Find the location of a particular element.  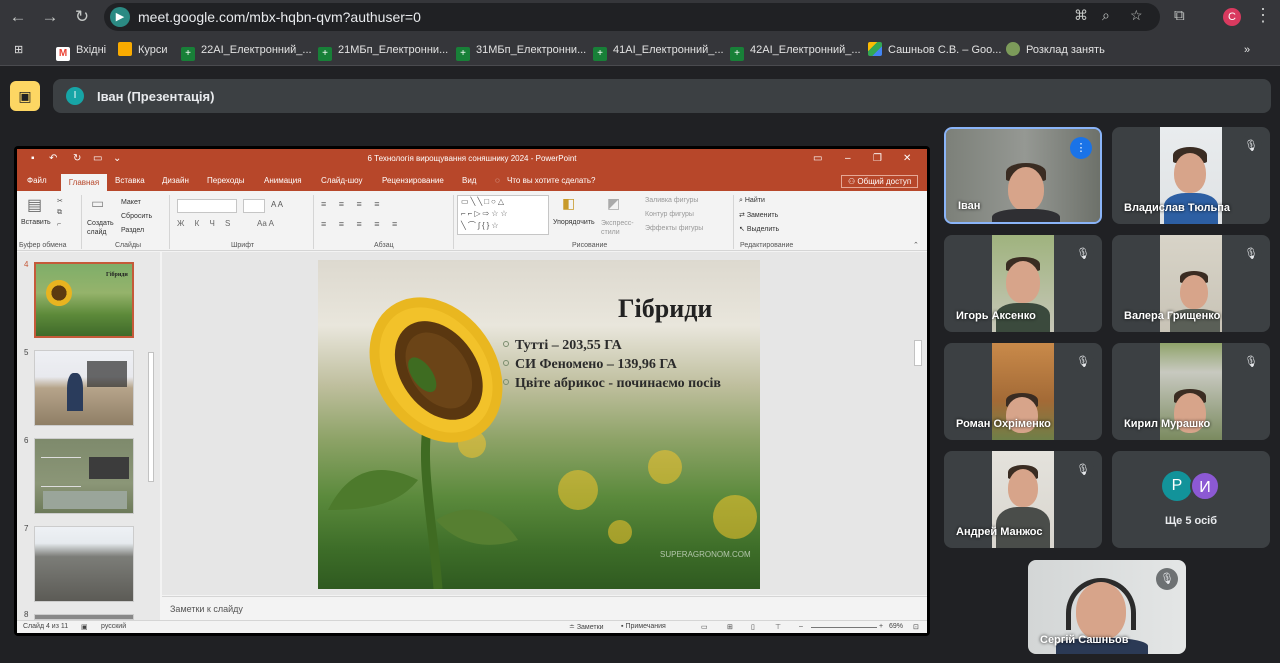

shapes-gallery: ▭╲╲□○△ ⌐⌐▷⇨☆☆ ╲⌒∫{}☆ is located at coordinates (503, 215).